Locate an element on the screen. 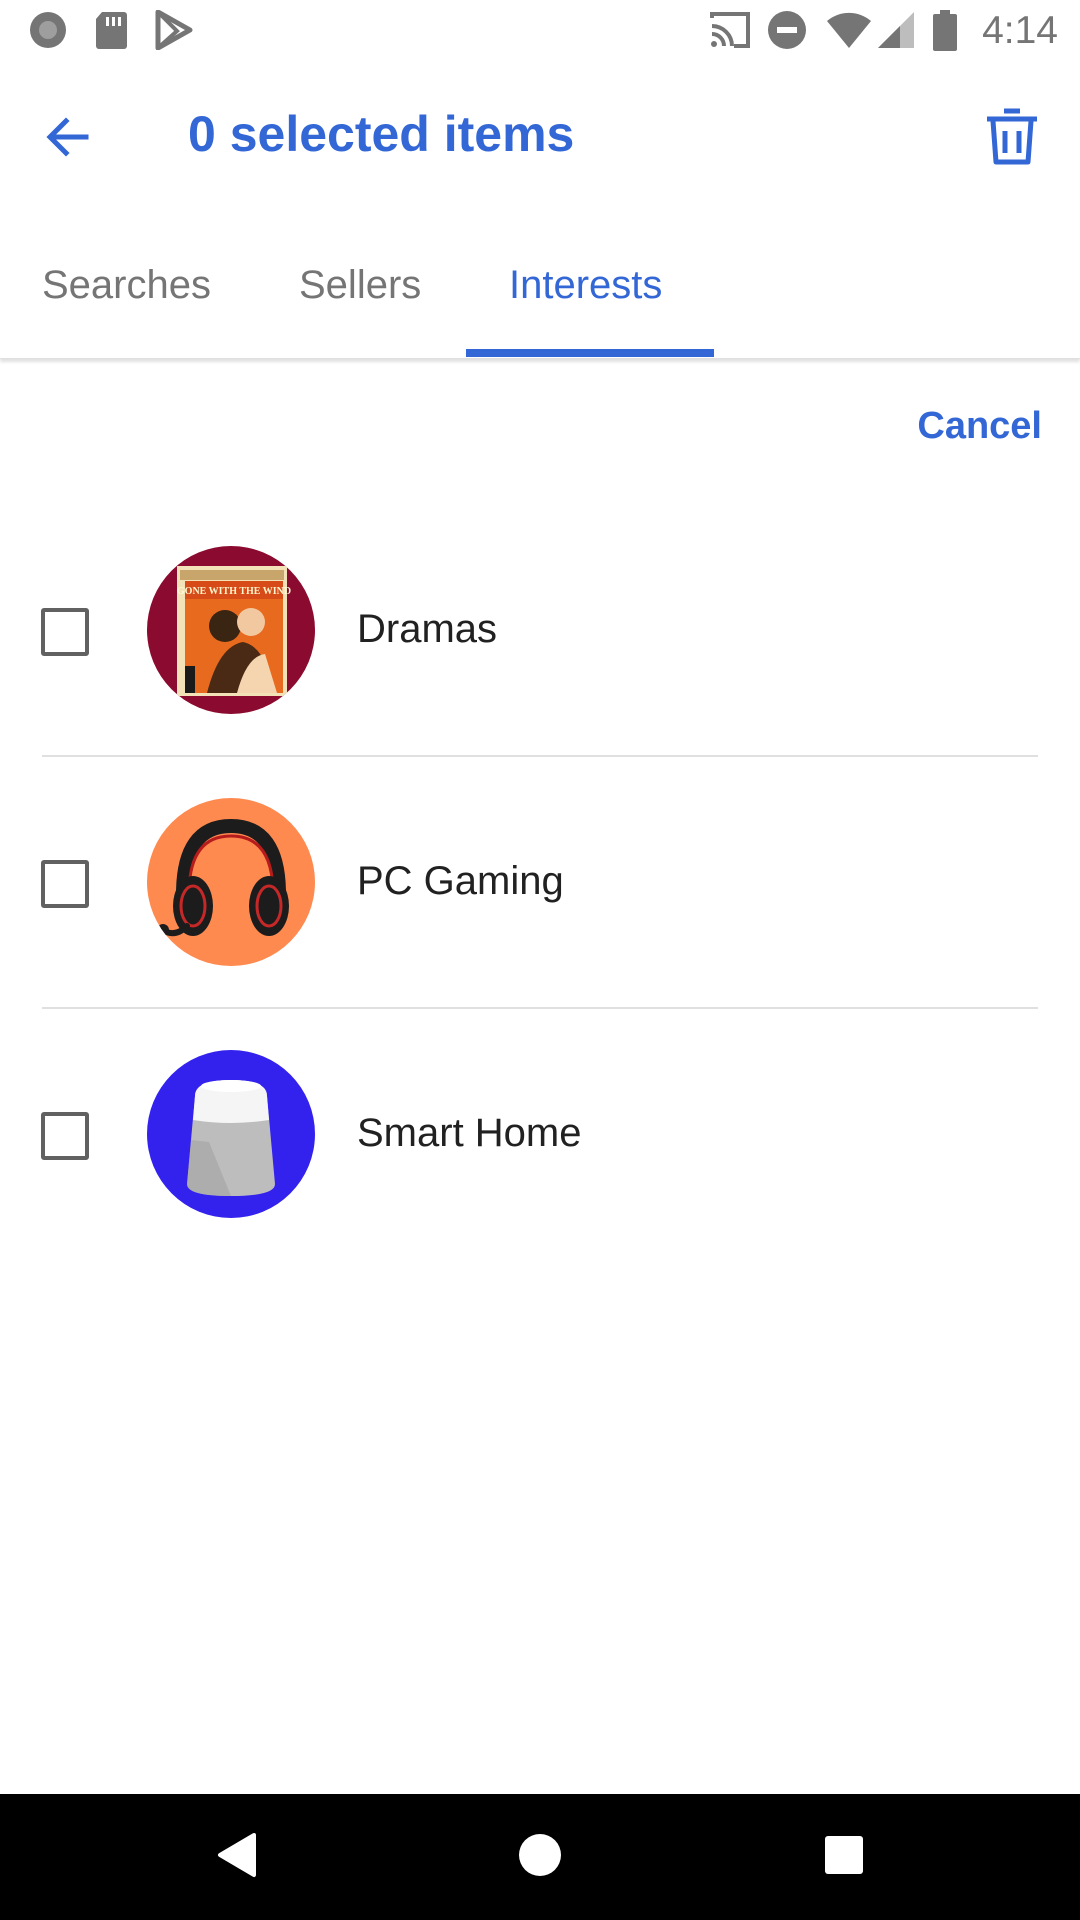  list-item: PC Gaming is located at coordinates (540, 883).